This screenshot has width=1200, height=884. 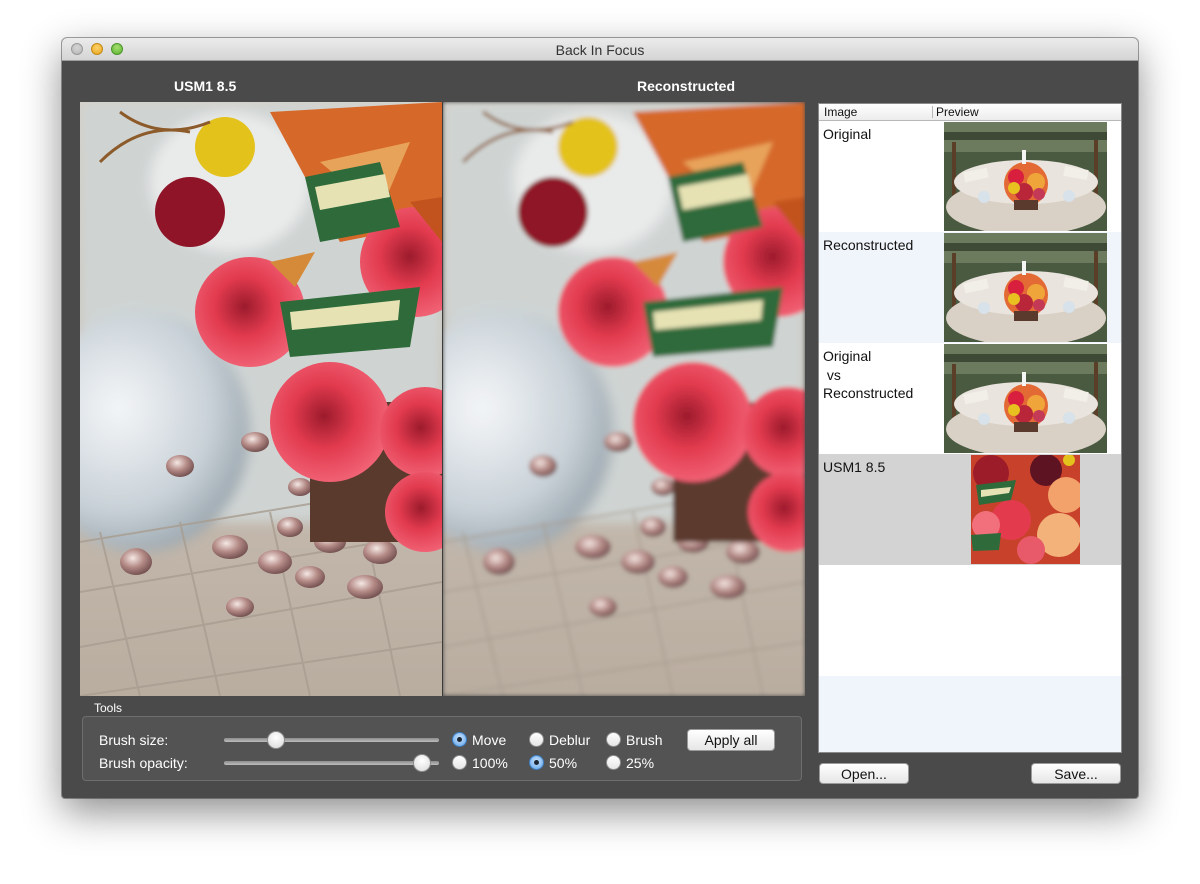 I want to click on brush-opacity-slider, so click(x=331, y=763).